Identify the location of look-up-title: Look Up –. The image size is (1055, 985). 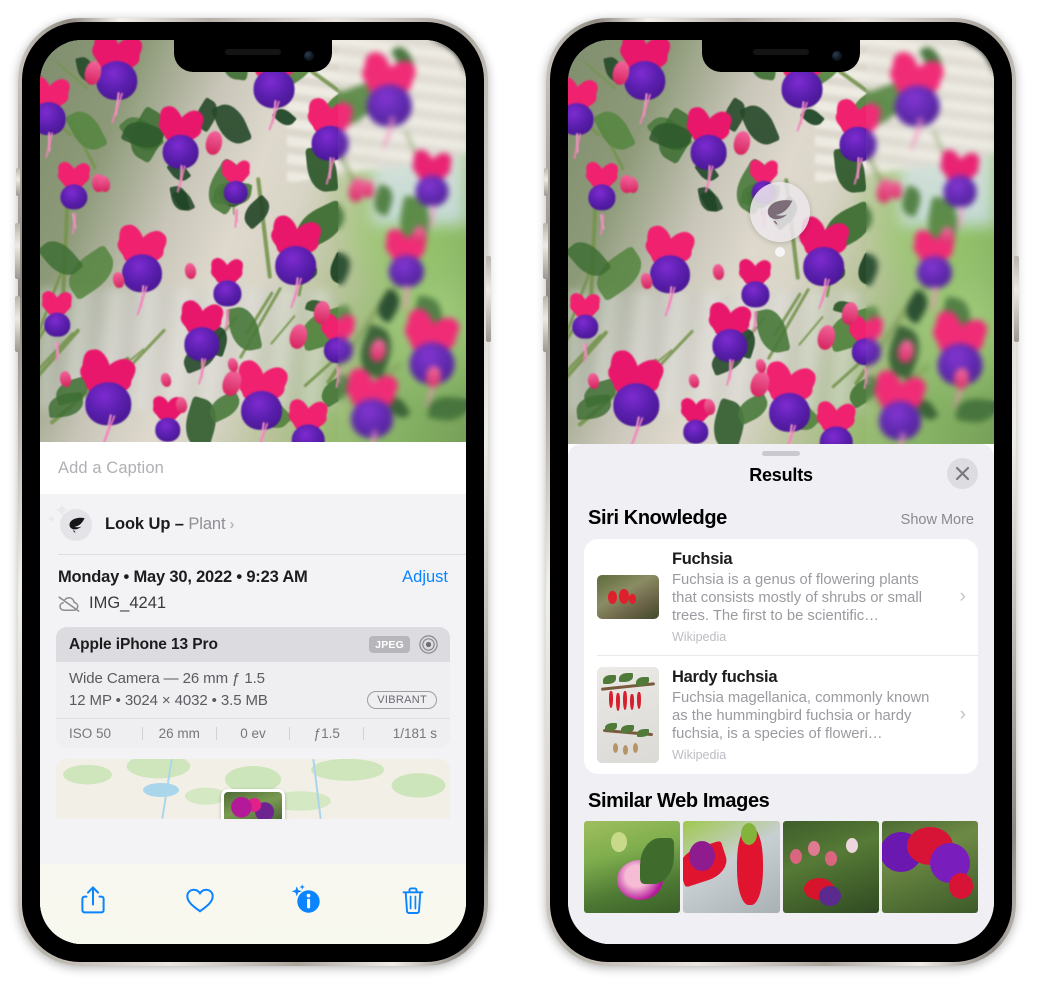
(147, 523).